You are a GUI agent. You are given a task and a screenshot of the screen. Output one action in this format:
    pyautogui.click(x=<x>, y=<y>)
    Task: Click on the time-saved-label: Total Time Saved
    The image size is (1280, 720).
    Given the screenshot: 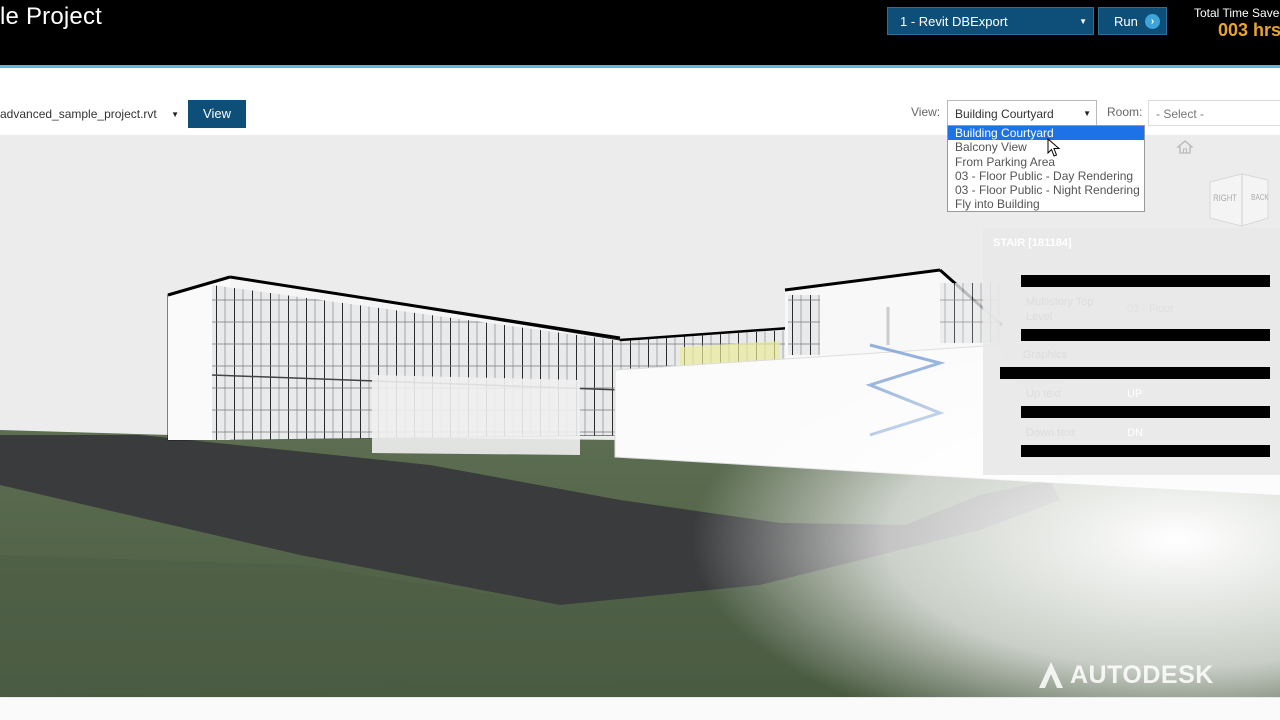 What is the action you would take?
    pyautogui.click(x=1237, y=13)
    